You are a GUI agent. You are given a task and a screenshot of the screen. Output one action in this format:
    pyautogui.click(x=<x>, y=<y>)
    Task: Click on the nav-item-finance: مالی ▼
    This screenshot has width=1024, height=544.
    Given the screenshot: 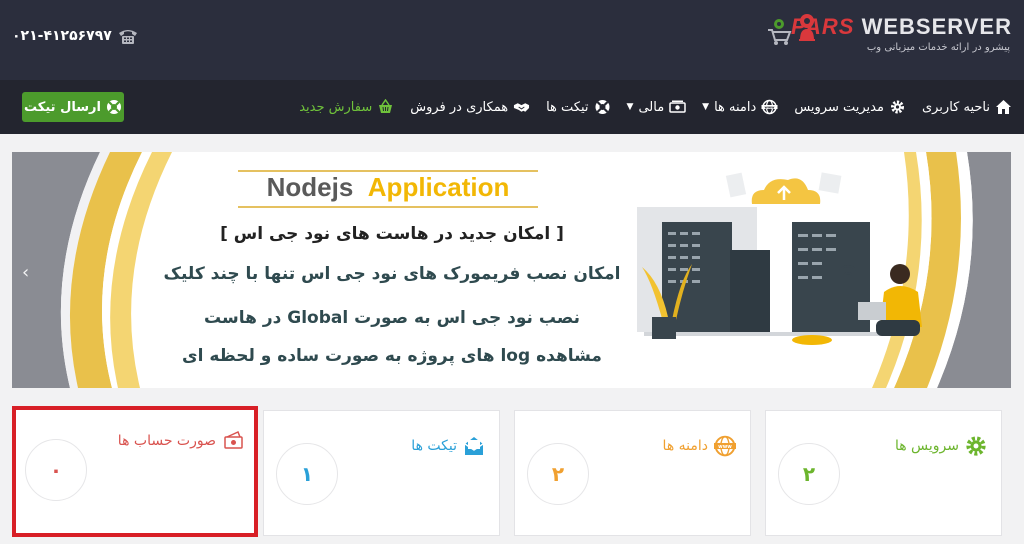 What is the action you would take?
    pyautogui.click(x=657, y=107)
    